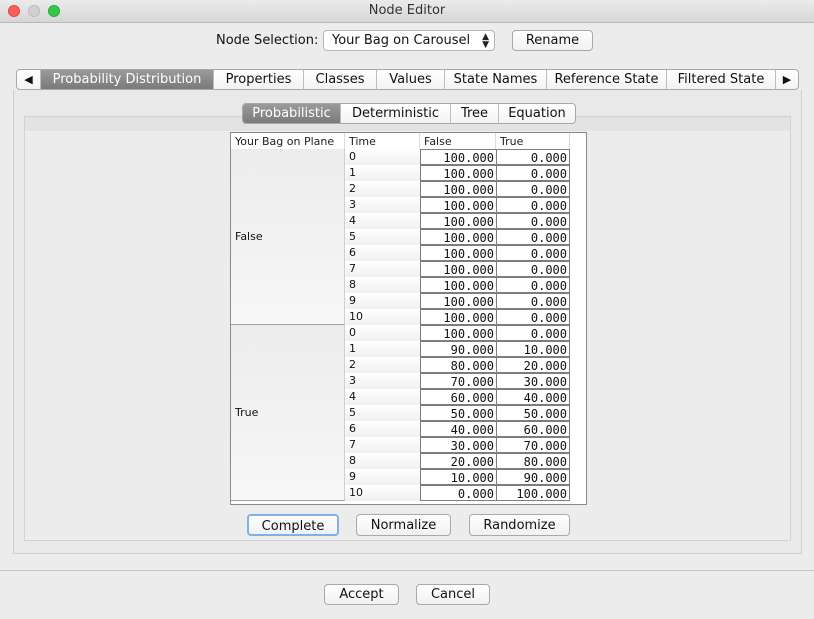  I want to click on table-row: 3 100.000 0.000, so click(457, 205).